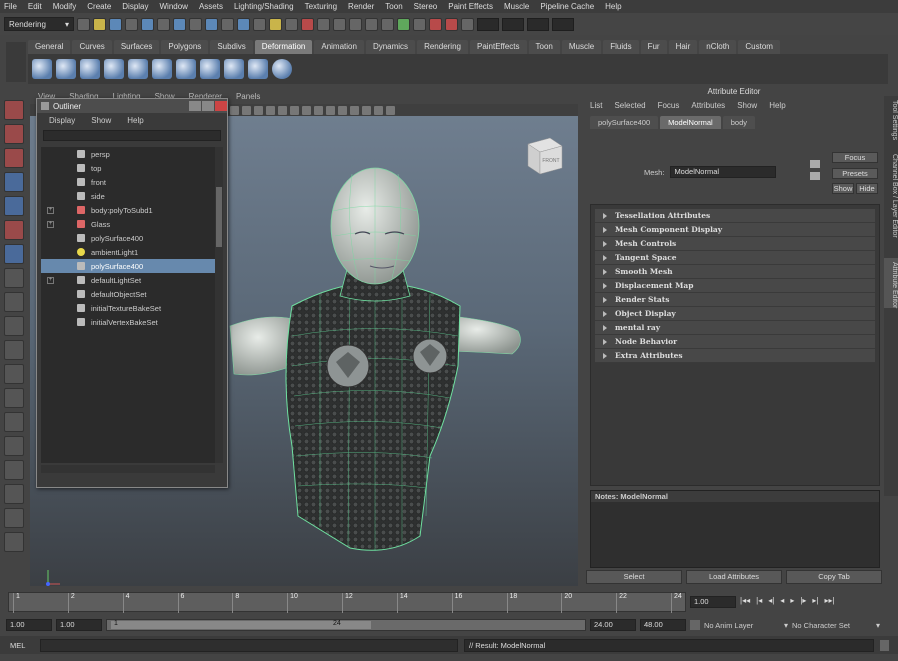 The height and width of the screenshot is (661, 898). Describe the element at coordinates (135, 120) in the screenshot. I see `outliner-menu-help: Help` at that location.